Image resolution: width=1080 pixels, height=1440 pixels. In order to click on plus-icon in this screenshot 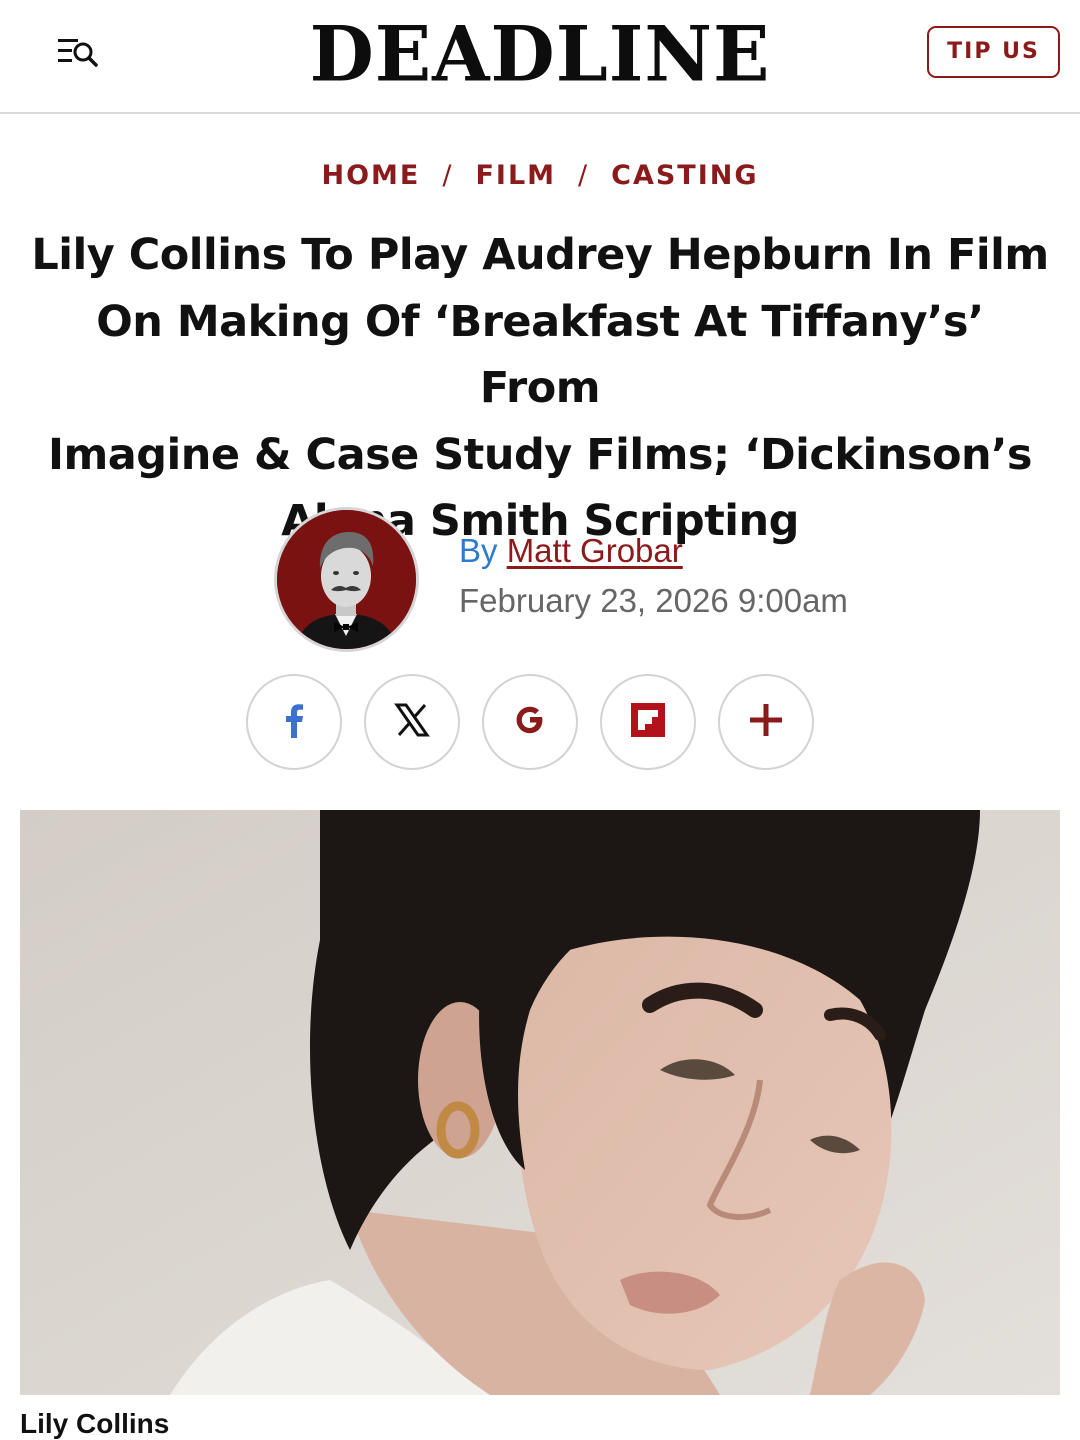, I will do `click(766, 722)`.